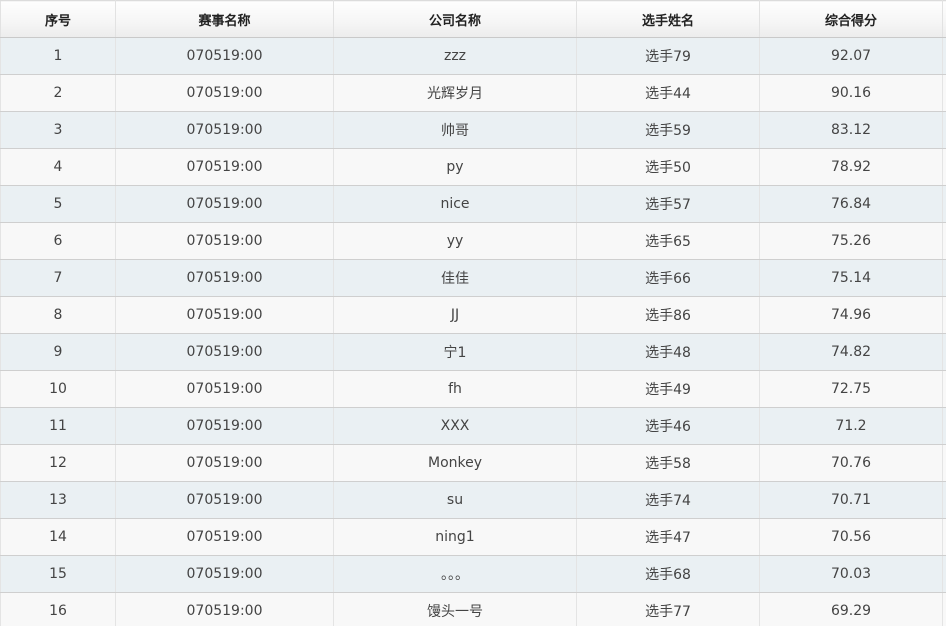 This screenshot has height=626, width=946. Describe the element at coordinates (668, 315) in the screenshot. I see `cell-player-name: 选手86` at that location.